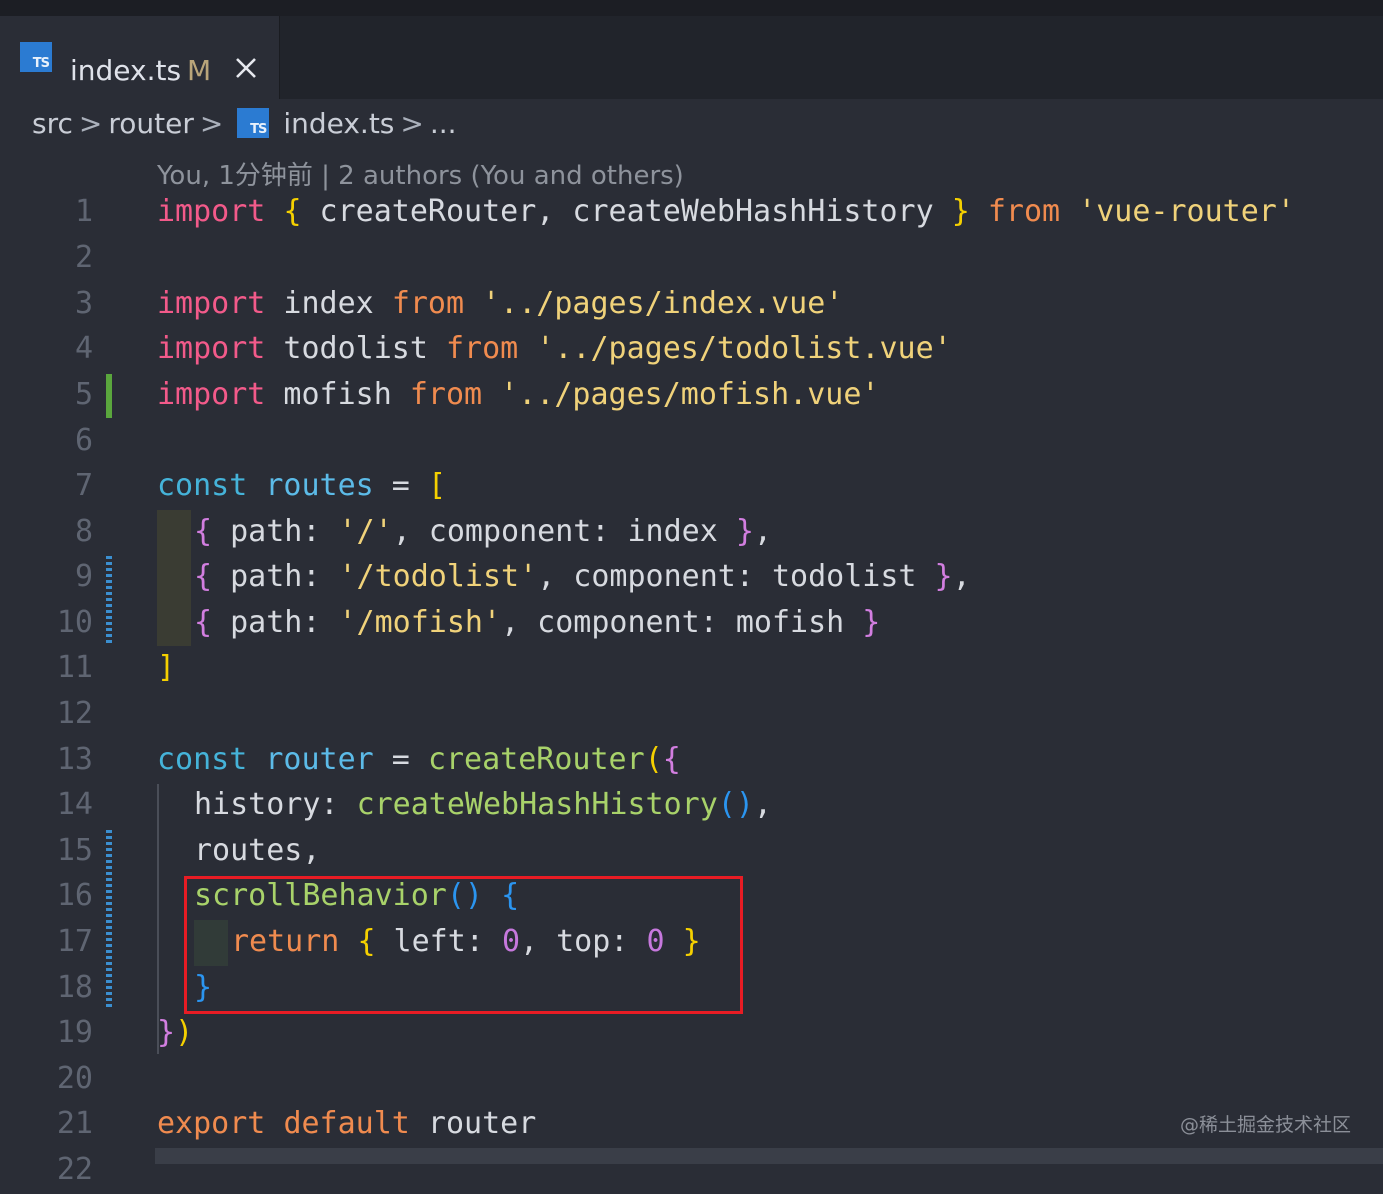 The image size is (1383, 1194). I want to click on line-number: 16, so click(74, 895).